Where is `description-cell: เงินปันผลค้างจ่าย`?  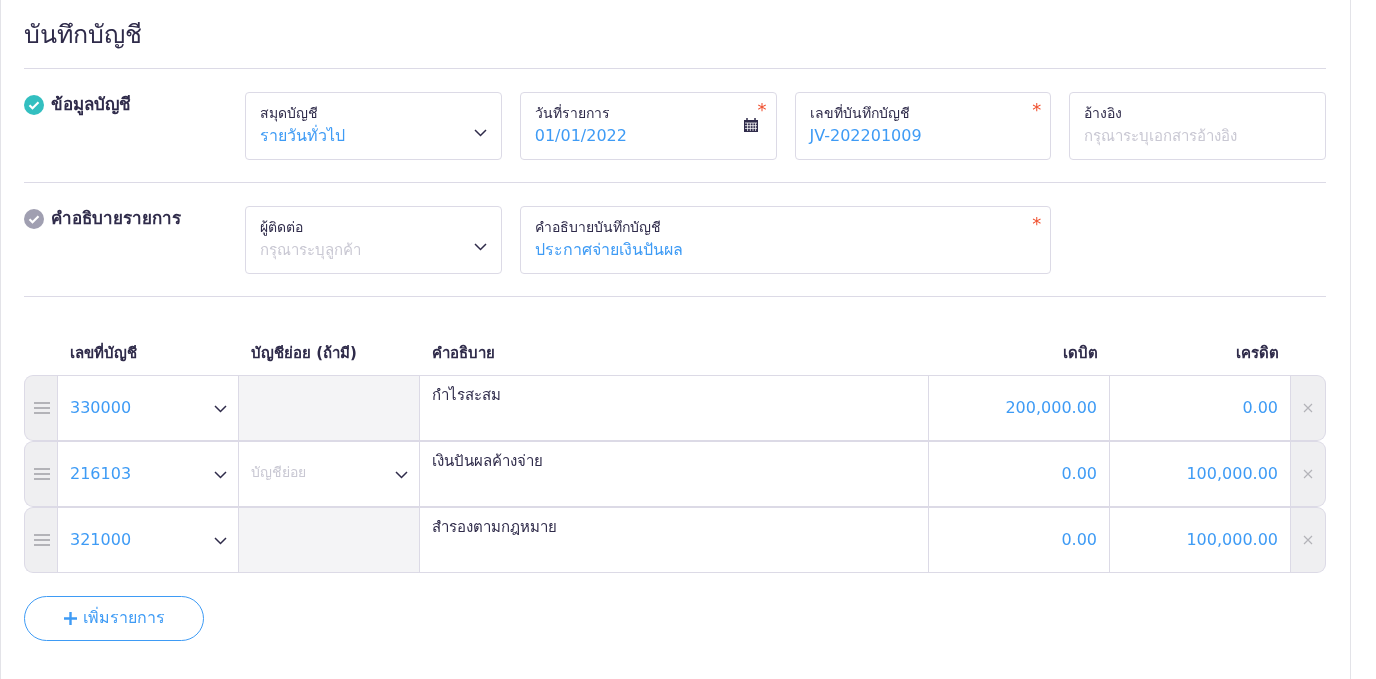 description-cell: เงินปันผลค้างจ่าย is located at coordinates (674, 473).